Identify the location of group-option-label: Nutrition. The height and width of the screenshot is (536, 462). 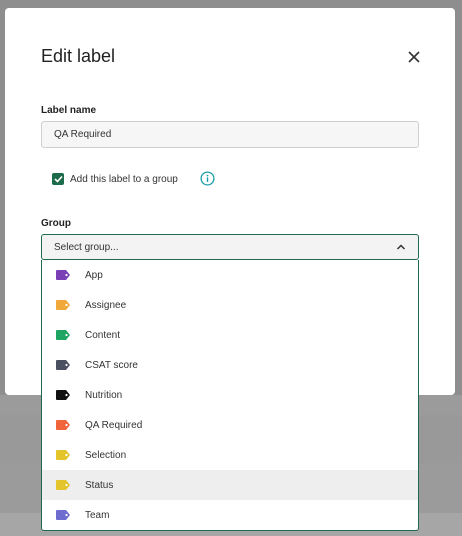
(104, 395).